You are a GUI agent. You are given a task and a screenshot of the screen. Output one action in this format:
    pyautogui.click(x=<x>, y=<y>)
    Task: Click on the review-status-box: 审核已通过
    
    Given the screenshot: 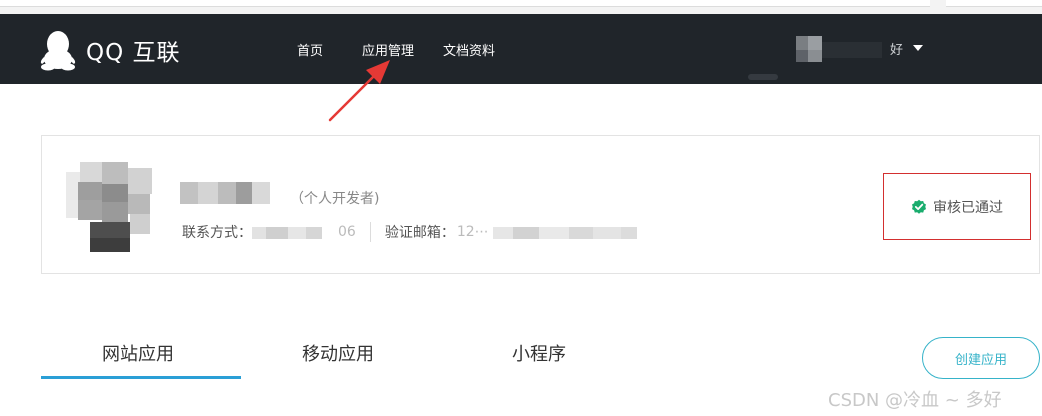 What is the action you would take?
    pyautogui.click(x=957, y=206)
    